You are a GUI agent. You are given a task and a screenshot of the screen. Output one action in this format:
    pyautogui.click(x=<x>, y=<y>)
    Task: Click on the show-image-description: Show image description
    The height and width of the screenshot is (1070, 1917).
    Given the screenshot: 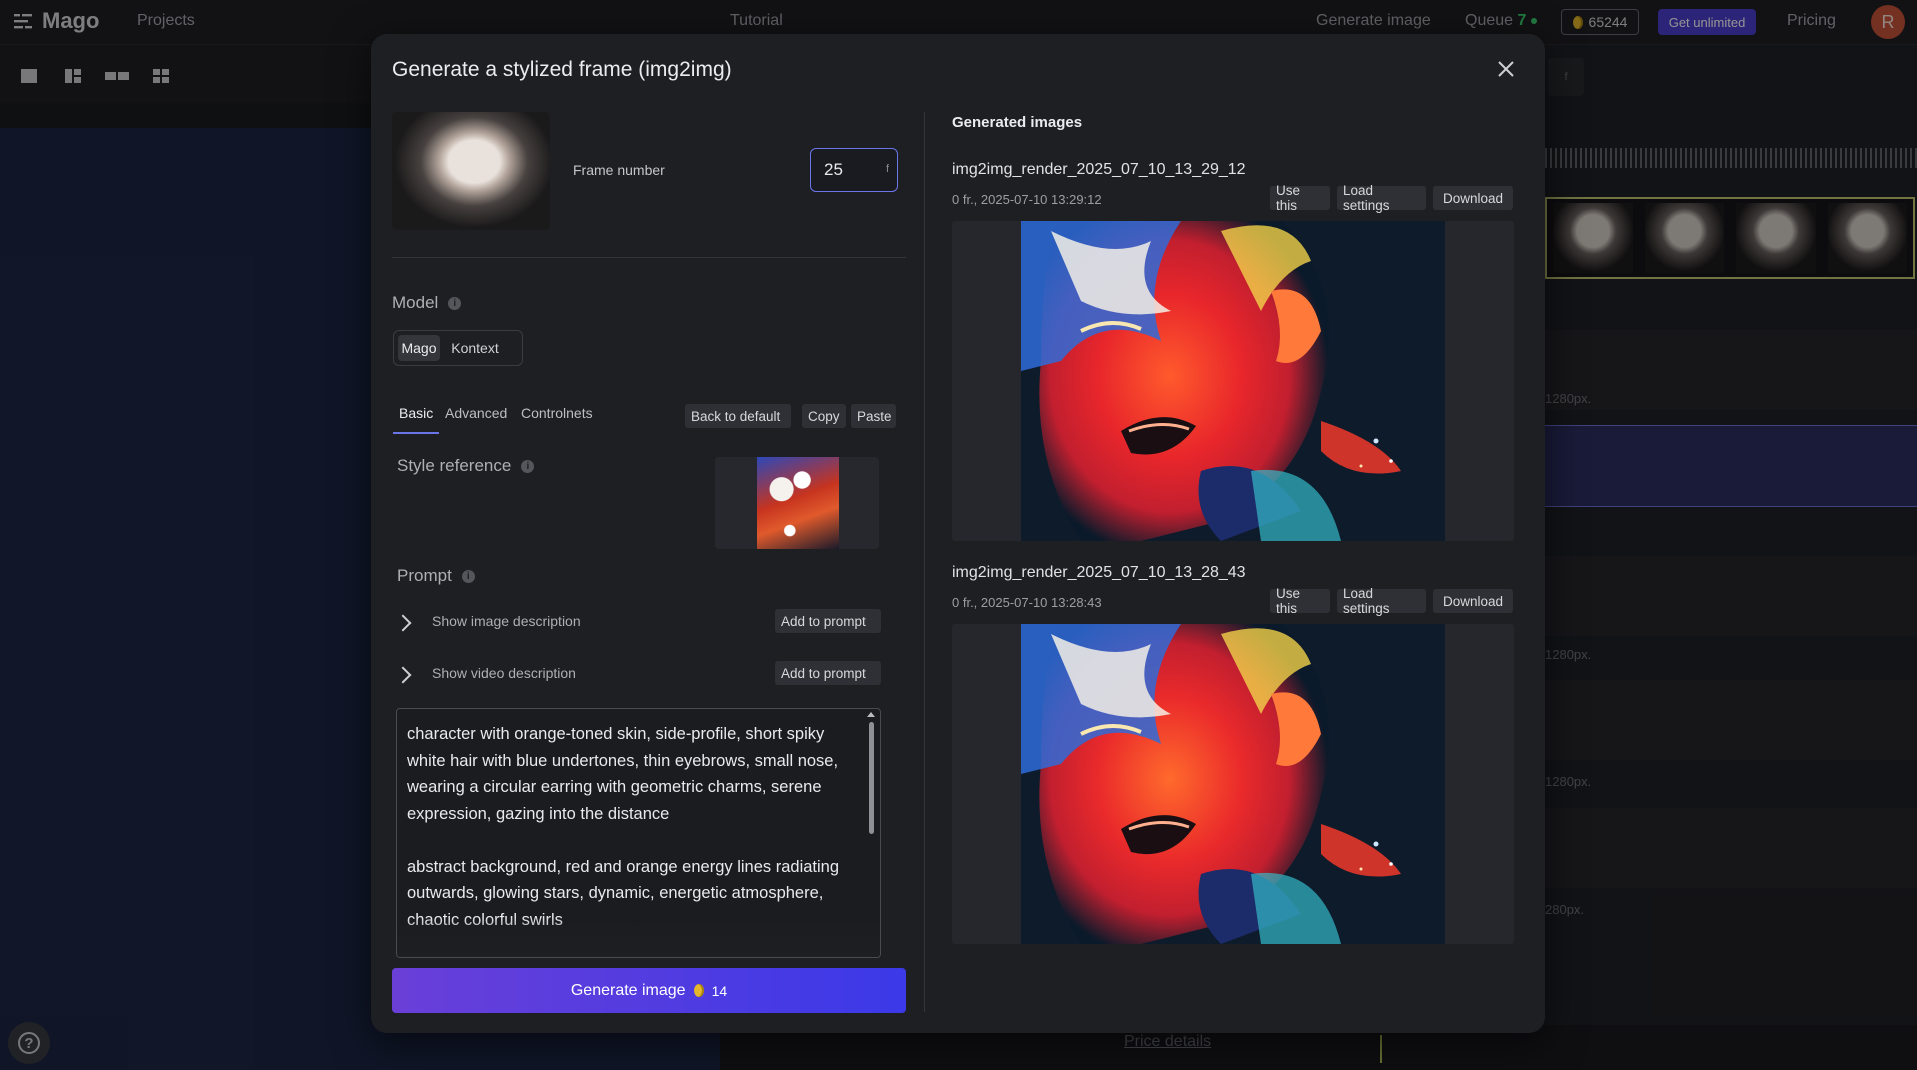 What is the action you would take?
    pyautogui.click(x=506, y=621)
    